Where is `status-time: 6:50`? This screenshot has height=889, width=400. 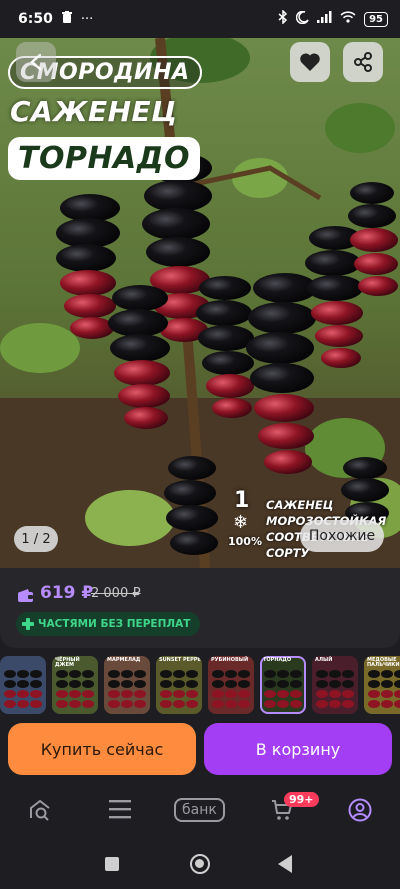
status-time: 6:50 is located at coordinates (35, 19).